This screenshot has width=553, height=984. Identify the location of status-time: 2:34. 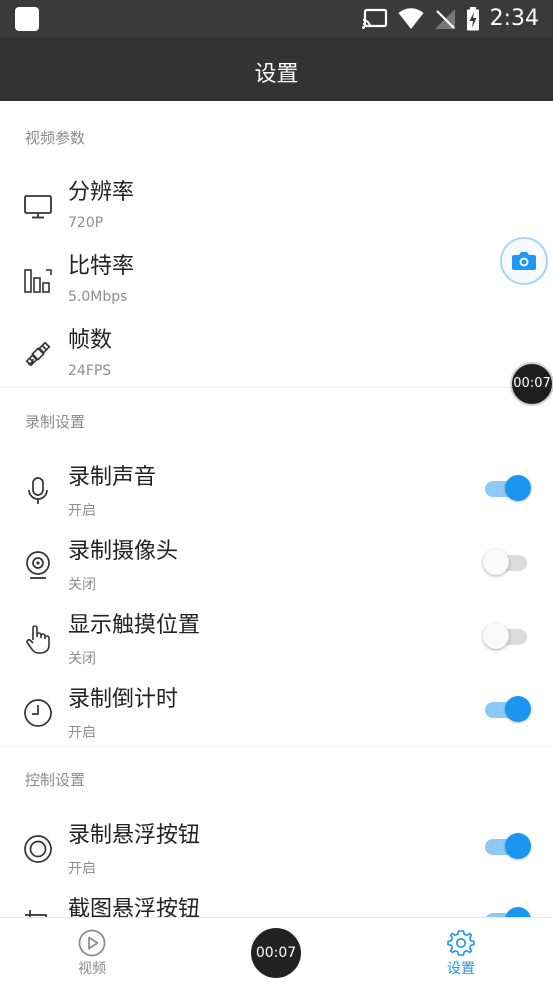
(514, 18).